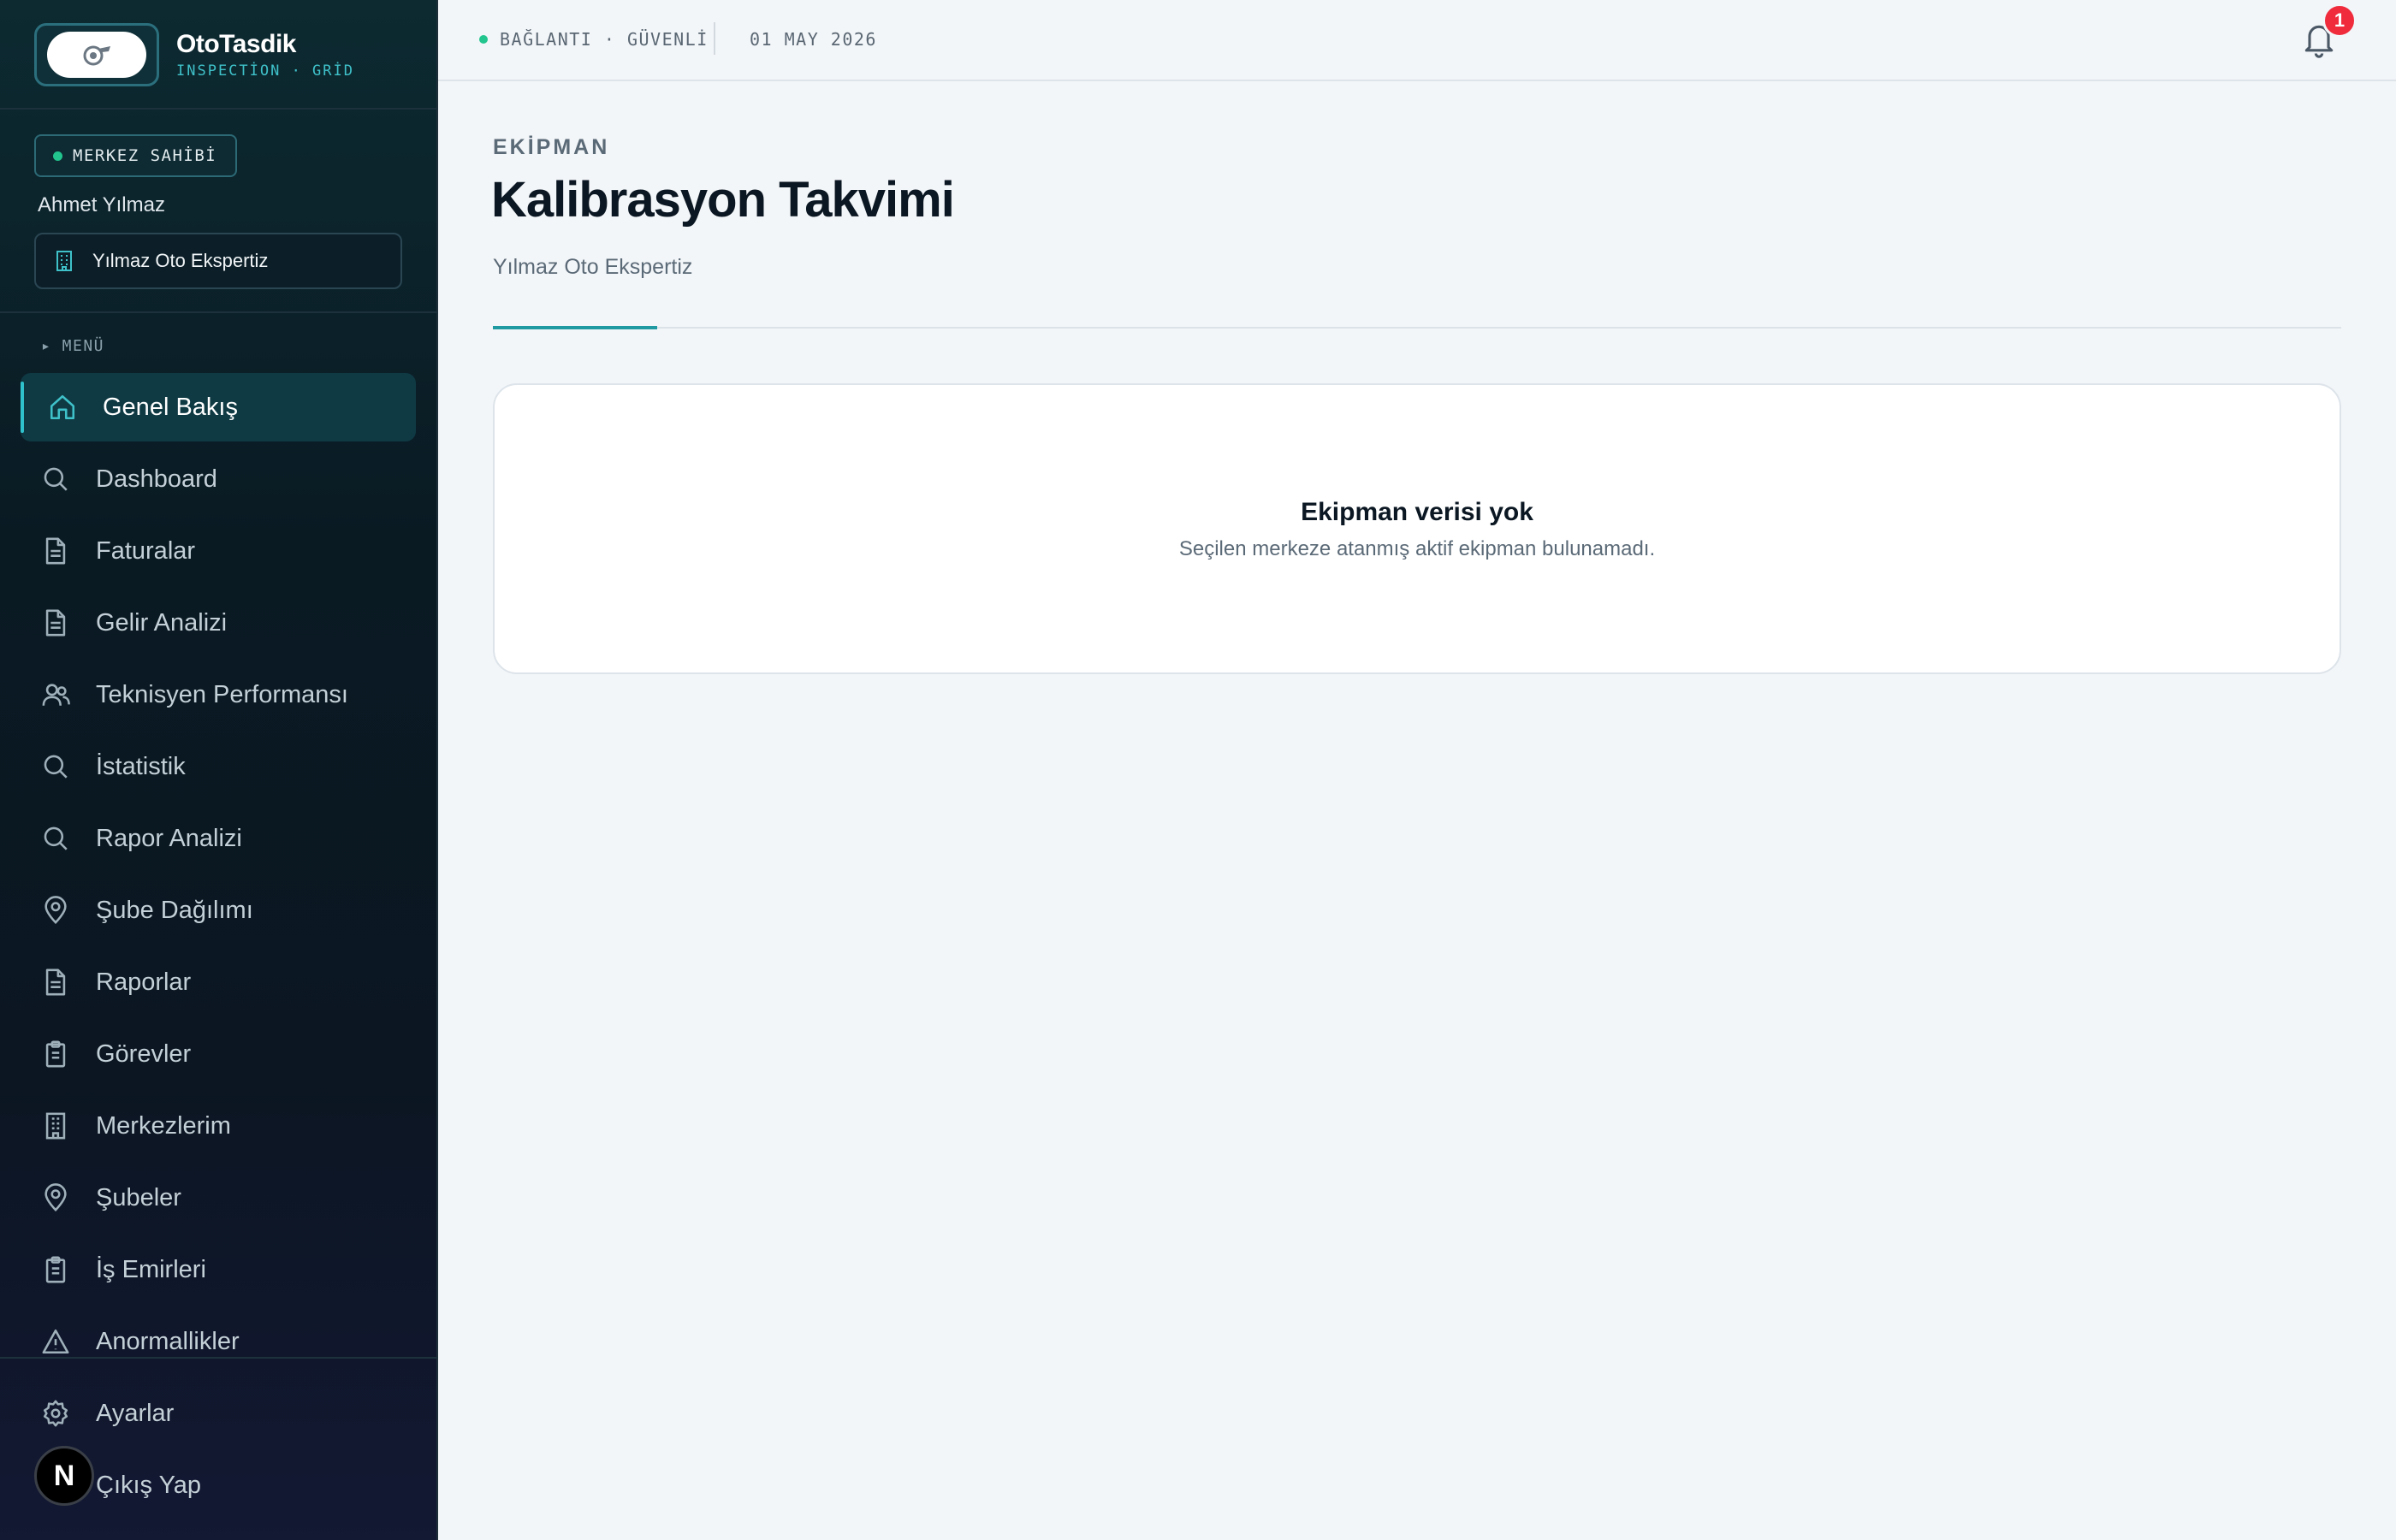 This screenshot has width=2396, height=1540. Describe the element at coordinates (141, 766) in the screenshot. I see `sidebar-item-label: İstatistik` at that location.